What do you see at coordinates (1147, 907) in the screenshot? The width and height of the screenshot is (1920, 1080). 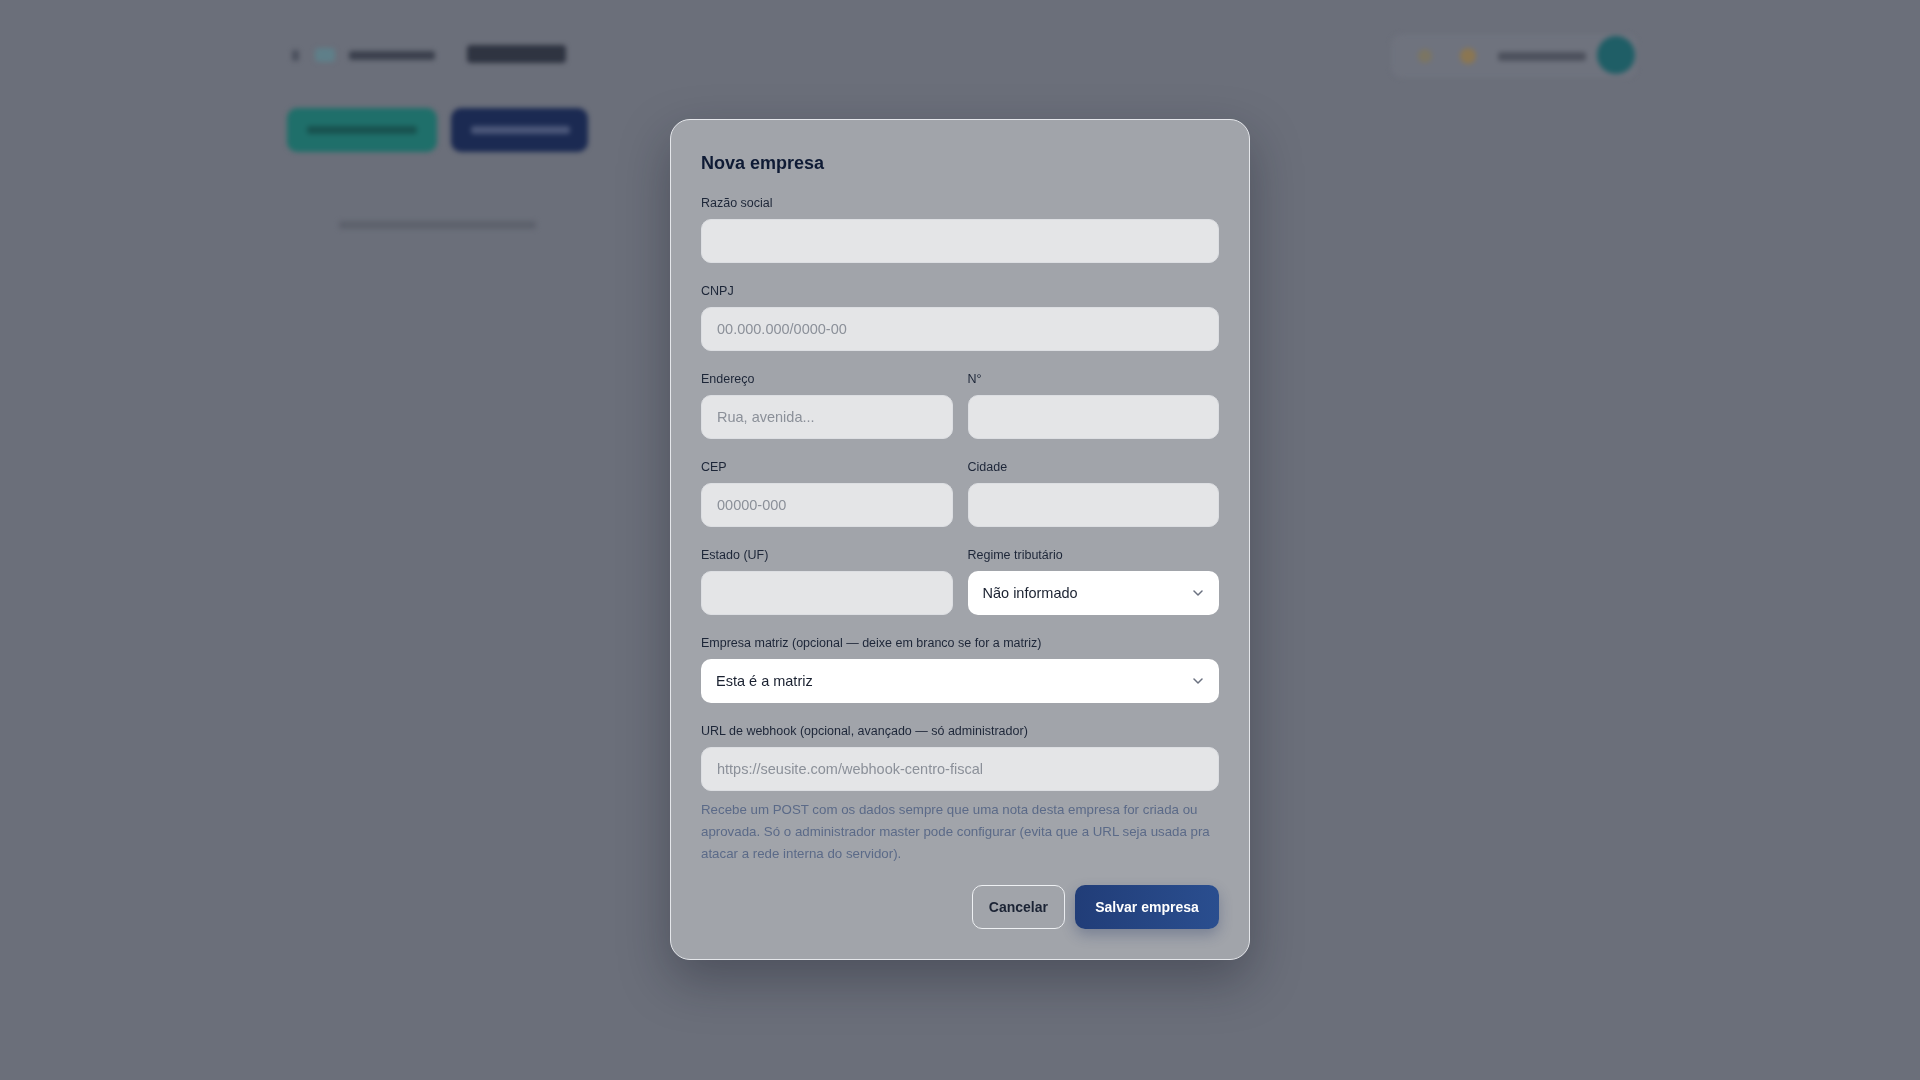 I see `save-button: Salvar empresa` at bounding box center [1147, 907].